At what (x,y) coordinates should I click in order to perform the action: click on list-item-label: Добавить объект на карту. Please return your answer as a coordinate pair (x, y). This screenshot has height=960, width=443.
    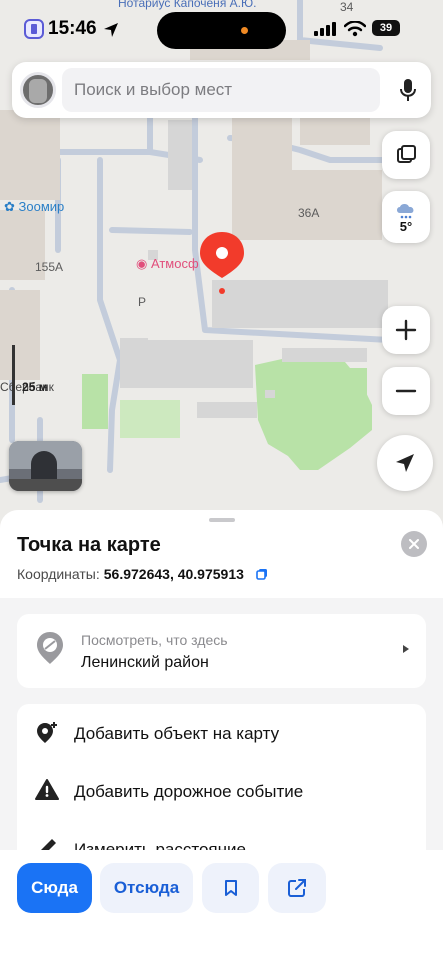
    Looking at the image, I should click on (177, 733).